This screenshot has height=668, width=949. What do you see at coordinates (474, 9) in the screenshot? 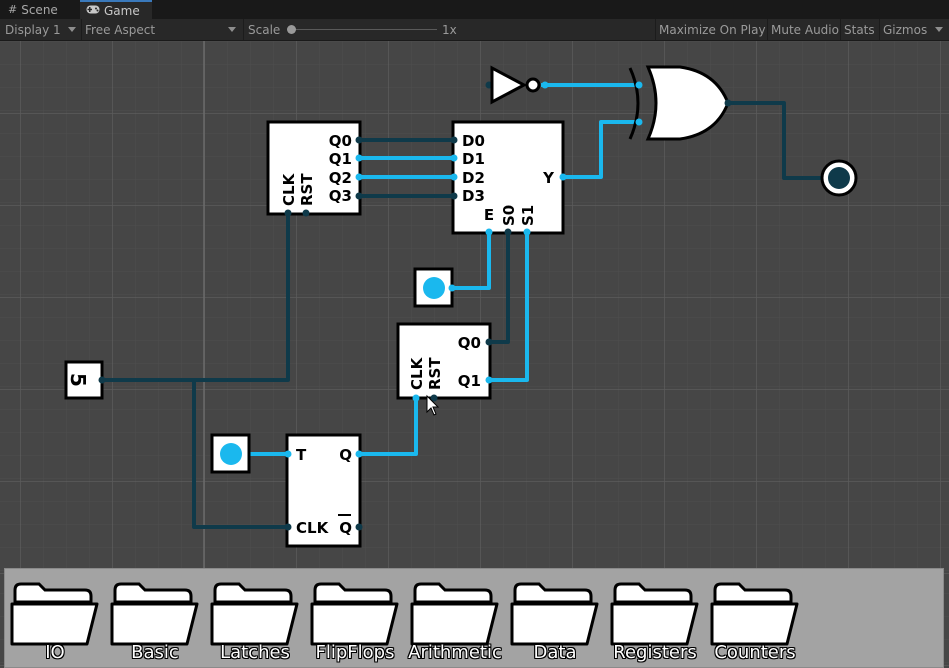
I see `editor-tab-bar: # Scene Game` at bounding box center [474, 9].